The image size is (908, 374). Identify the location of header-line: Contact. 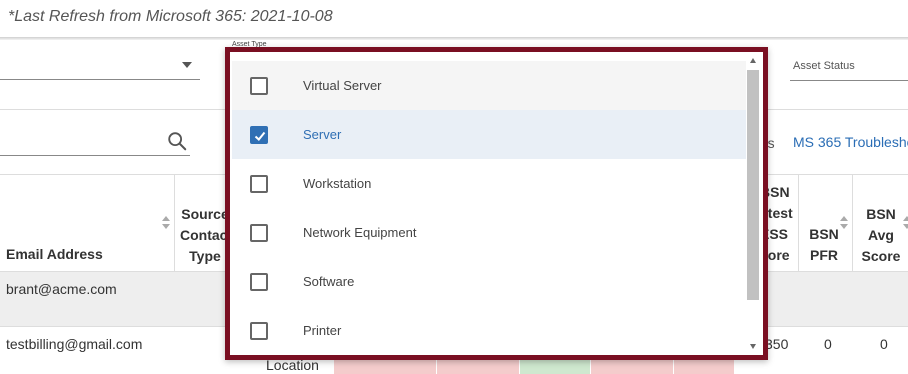
(206, 235).